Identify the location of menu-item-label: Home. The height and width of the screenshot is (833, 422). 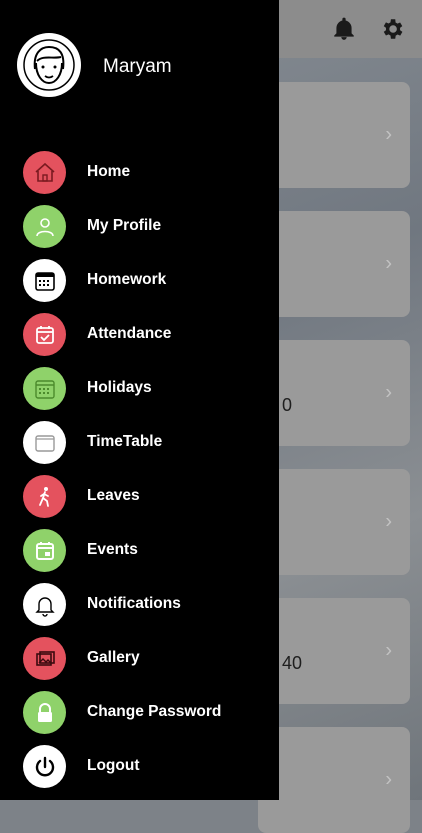
(109, 171).